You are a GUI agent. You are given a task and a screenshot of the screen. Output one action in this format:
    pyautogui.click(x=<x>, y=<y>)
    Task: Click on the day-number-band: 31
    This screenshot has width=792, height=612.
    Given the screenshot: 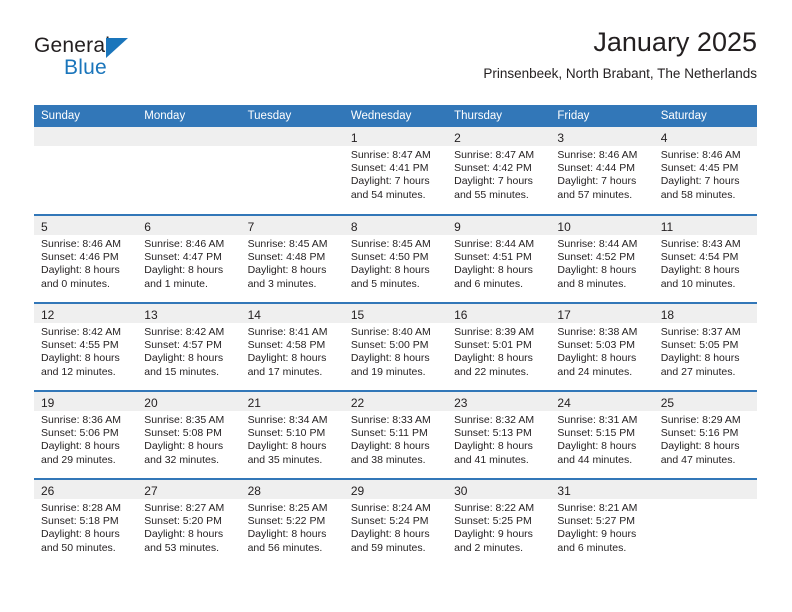 What is the action you would take?
    pyautogui.click(x=602, y=489)
    